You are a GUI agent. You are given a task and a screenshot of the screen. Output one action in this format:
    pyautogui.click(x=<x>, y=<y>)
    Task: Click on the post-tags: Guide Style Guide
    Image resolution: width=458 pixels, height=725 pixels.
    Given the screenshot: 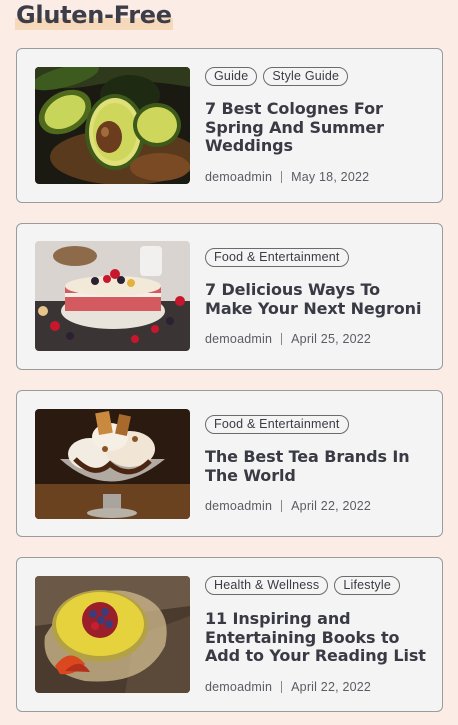 What is the action you would take?
    pyautogui.click(x=316, y=76)
    